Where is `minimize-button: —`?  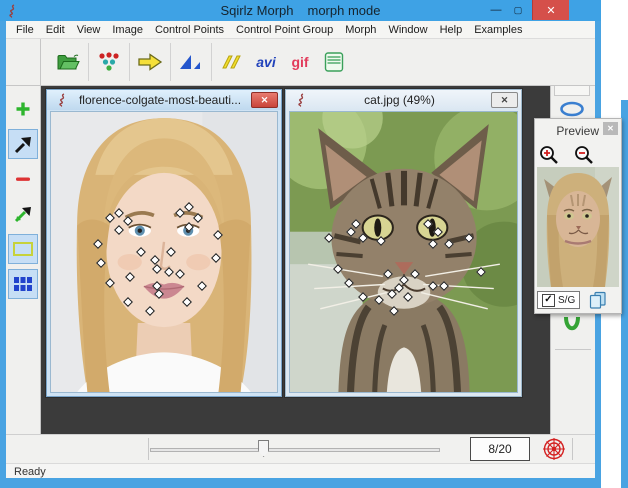 minimize-button: — is located at coordinates (496, 10).